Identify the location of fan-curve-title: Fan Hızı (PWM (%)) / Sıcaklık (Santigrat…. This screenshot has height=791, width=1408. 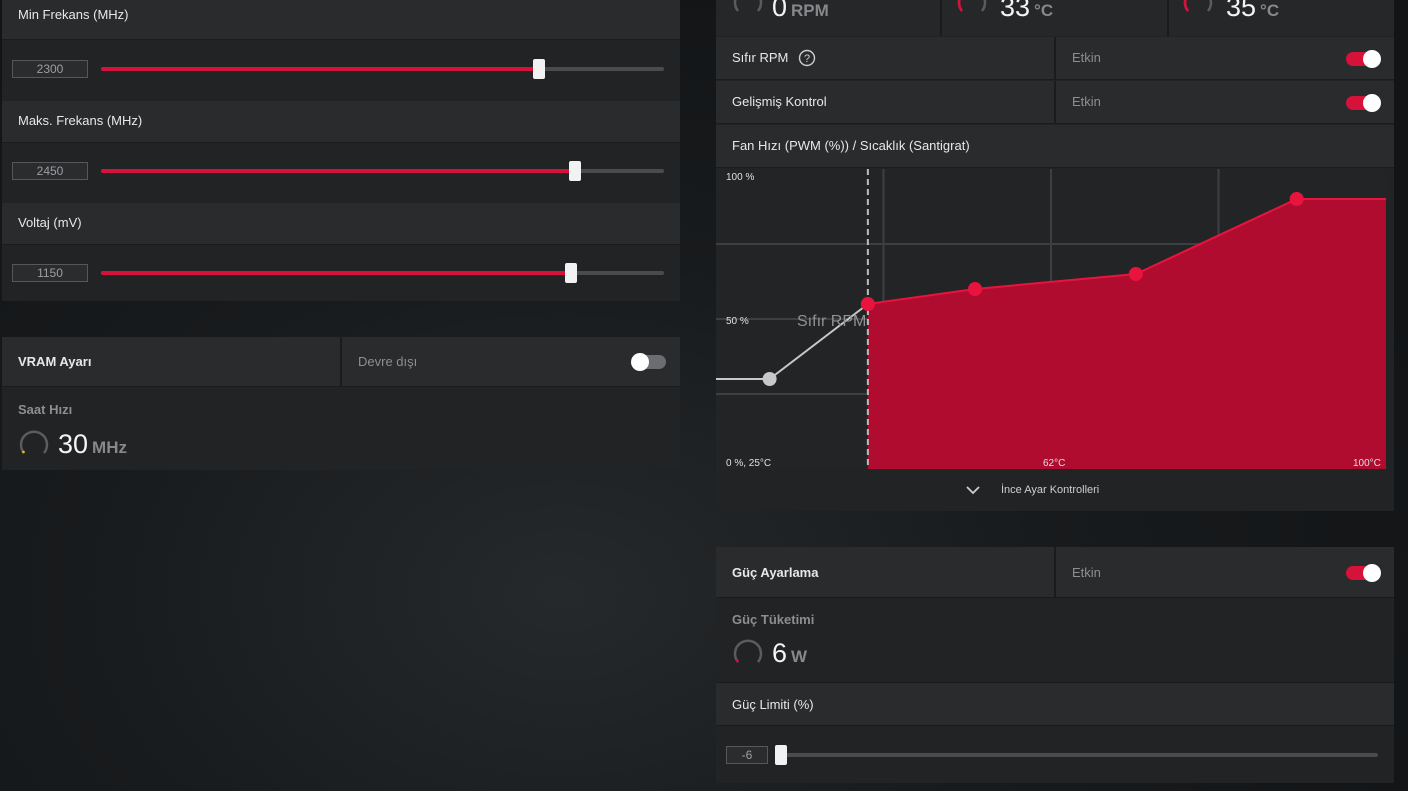
(851, 145).